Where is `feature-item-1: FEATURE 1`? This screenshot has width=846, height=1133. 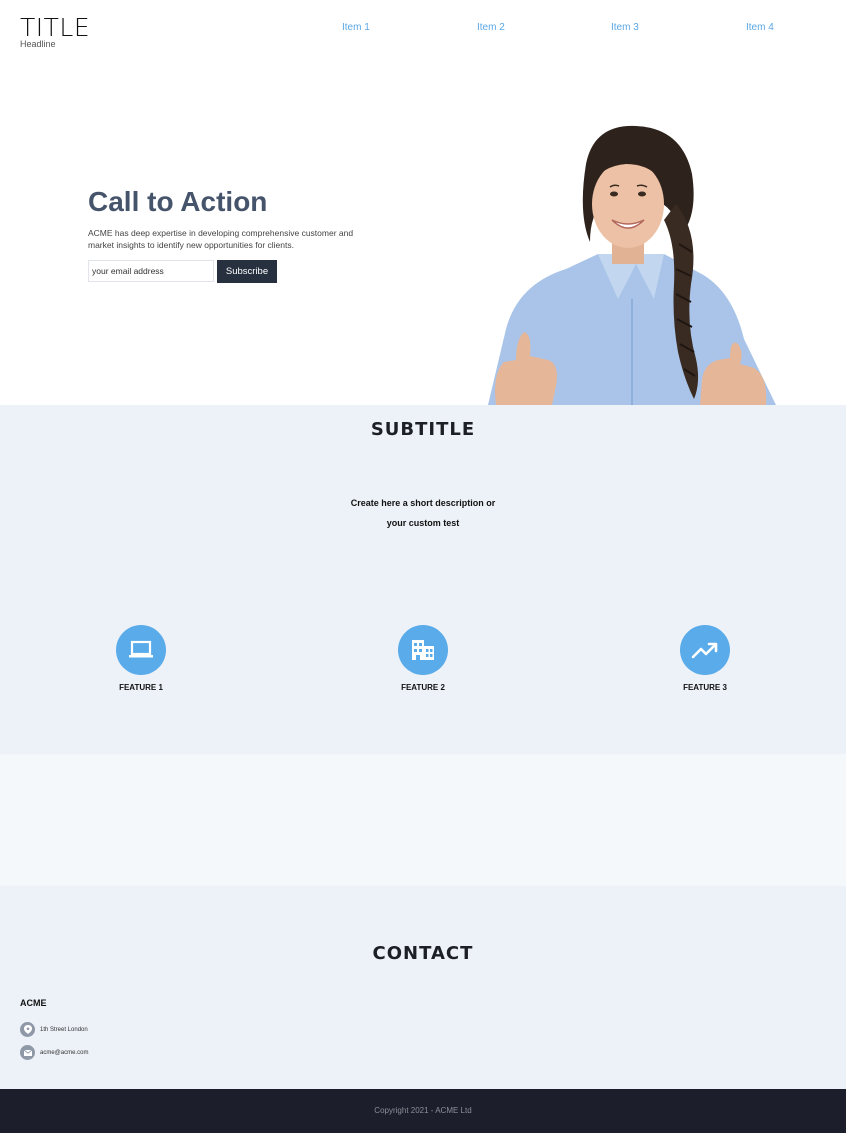 feature-item-1: FEATURE 1 is located at coordinates (141, 658).